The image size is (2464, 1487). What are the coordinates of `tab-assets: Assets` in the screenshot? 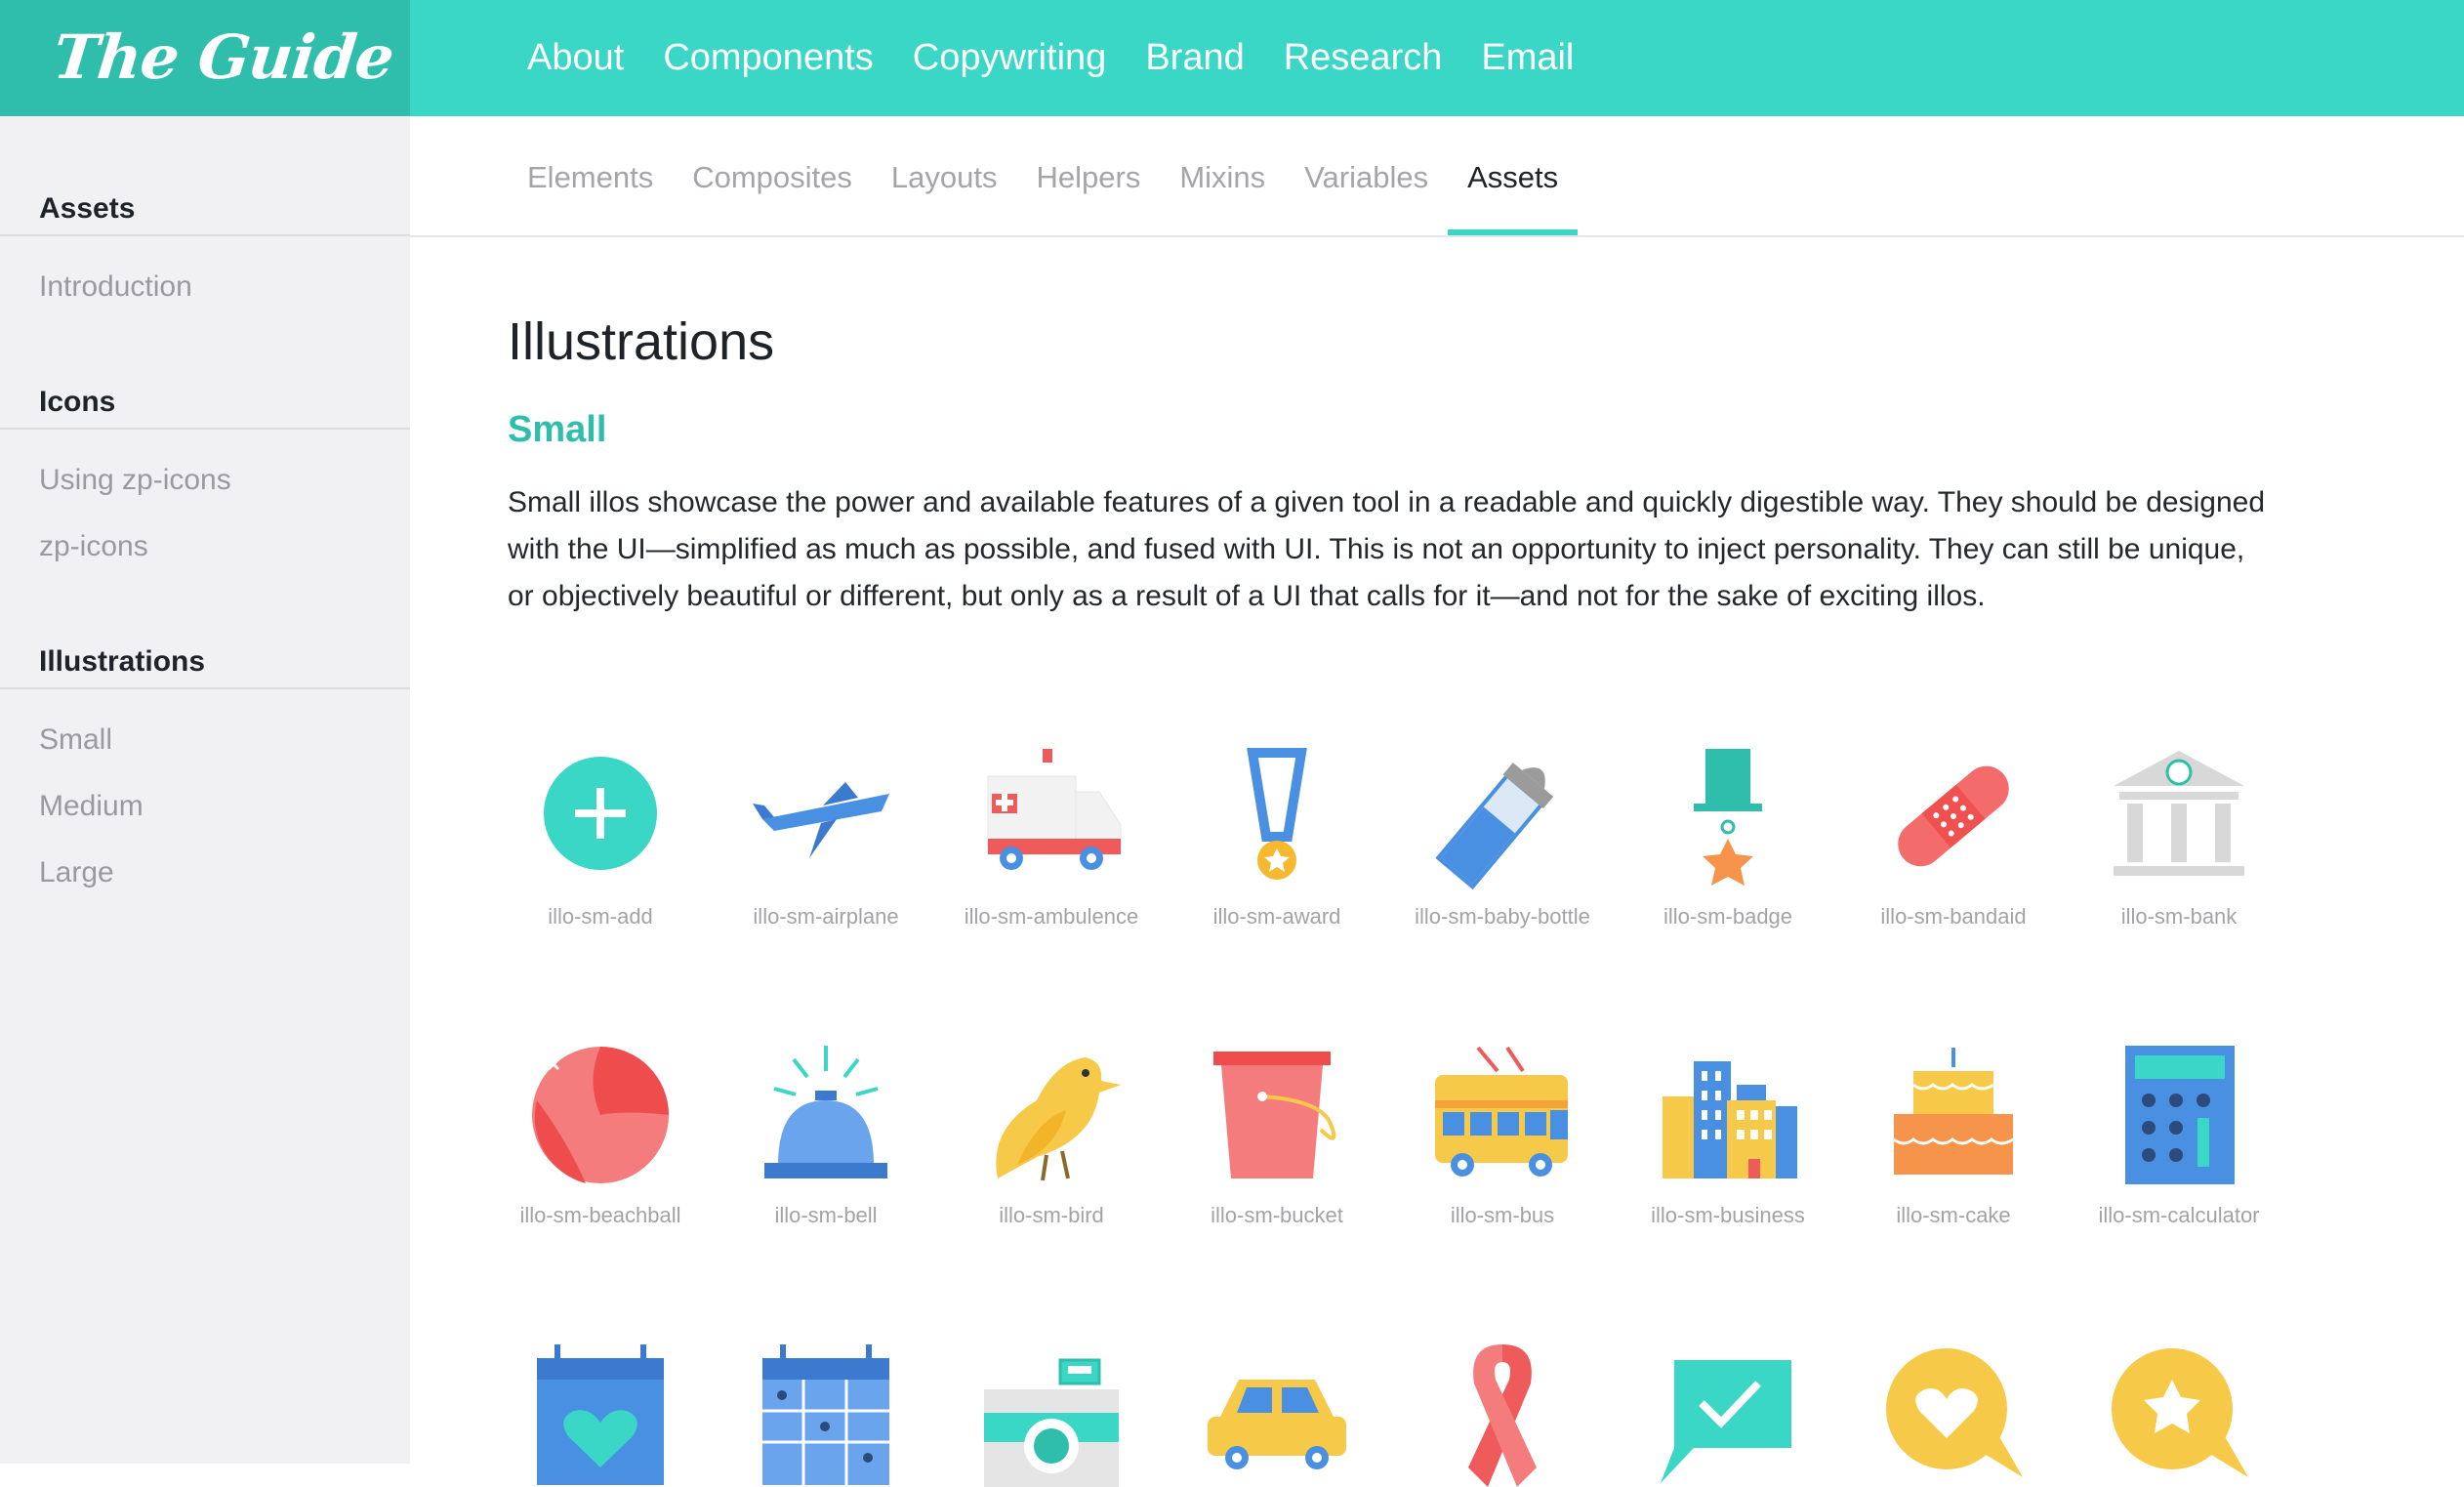 It's located at (1513, 175).